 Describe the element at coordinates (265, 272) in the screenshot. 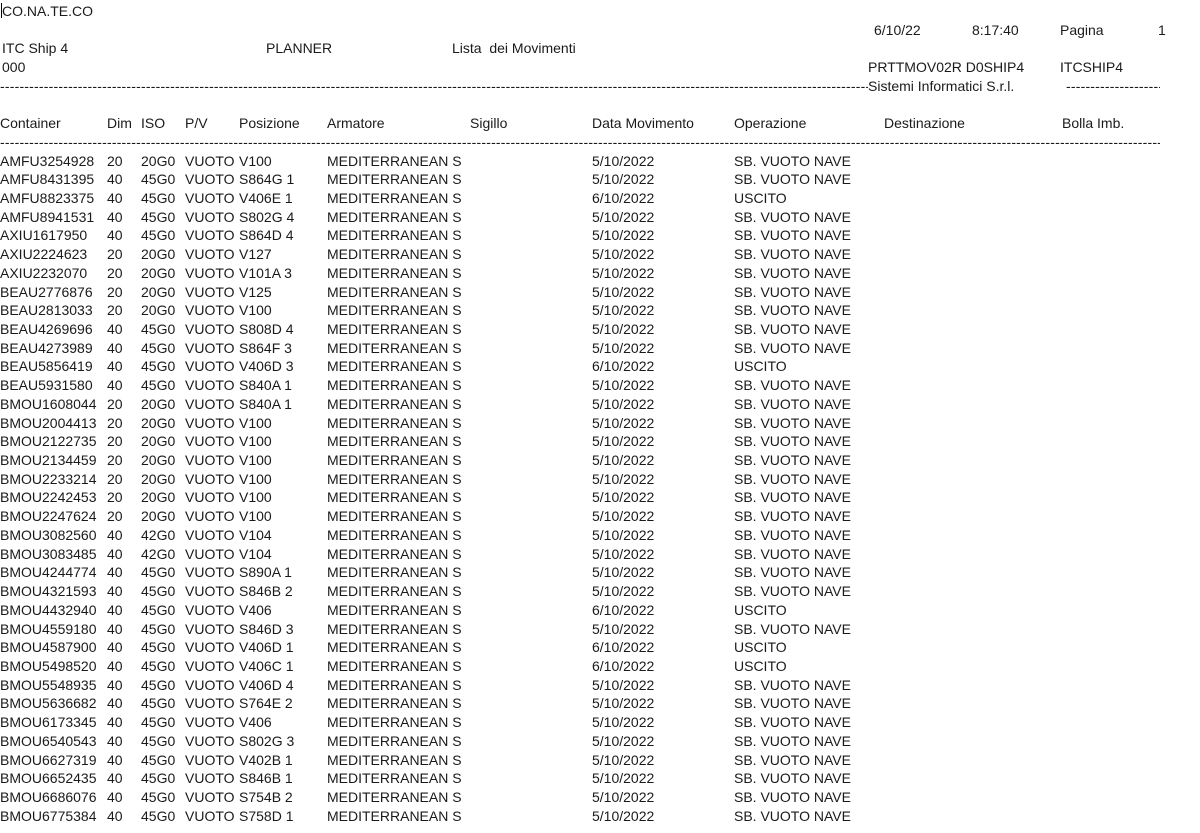

I see `cell-posizione: V101A 3` at that location.